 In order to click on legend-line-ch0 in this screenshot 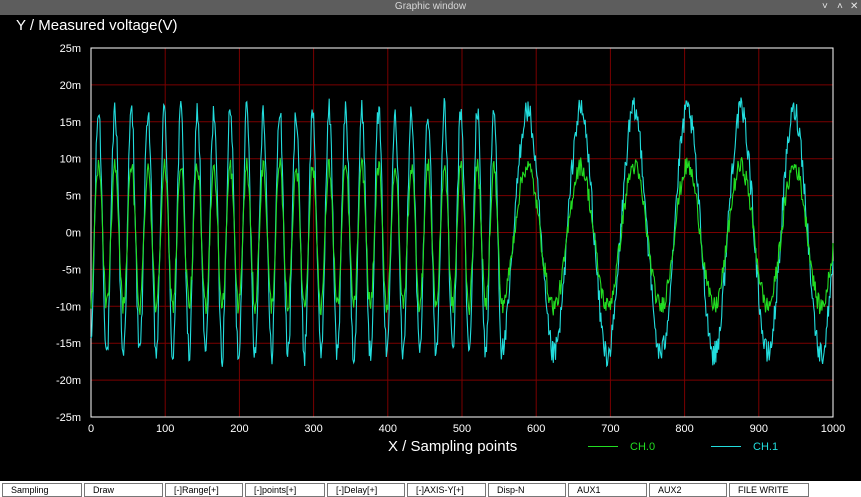, I will do `click(603, 446)`.